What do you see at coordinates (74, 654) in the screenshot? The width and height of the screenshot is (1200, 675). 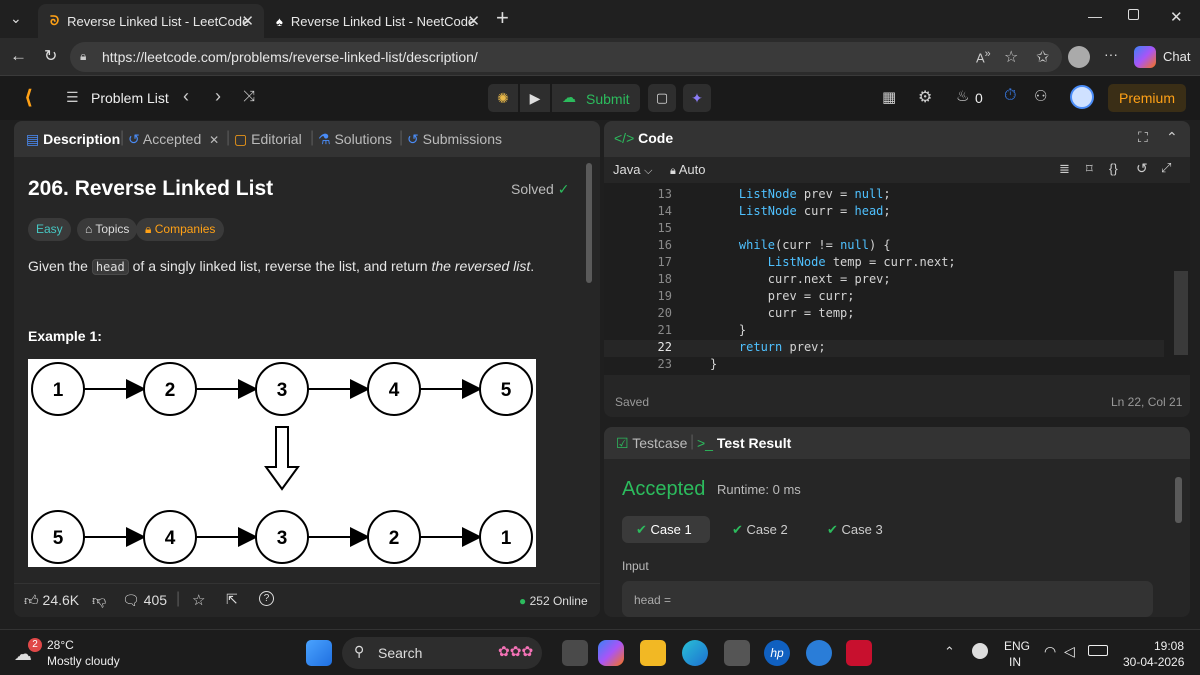 I see `weather-widget: ☁ 2 28°C Mostly cloudy` at bounding box center [74, 654].